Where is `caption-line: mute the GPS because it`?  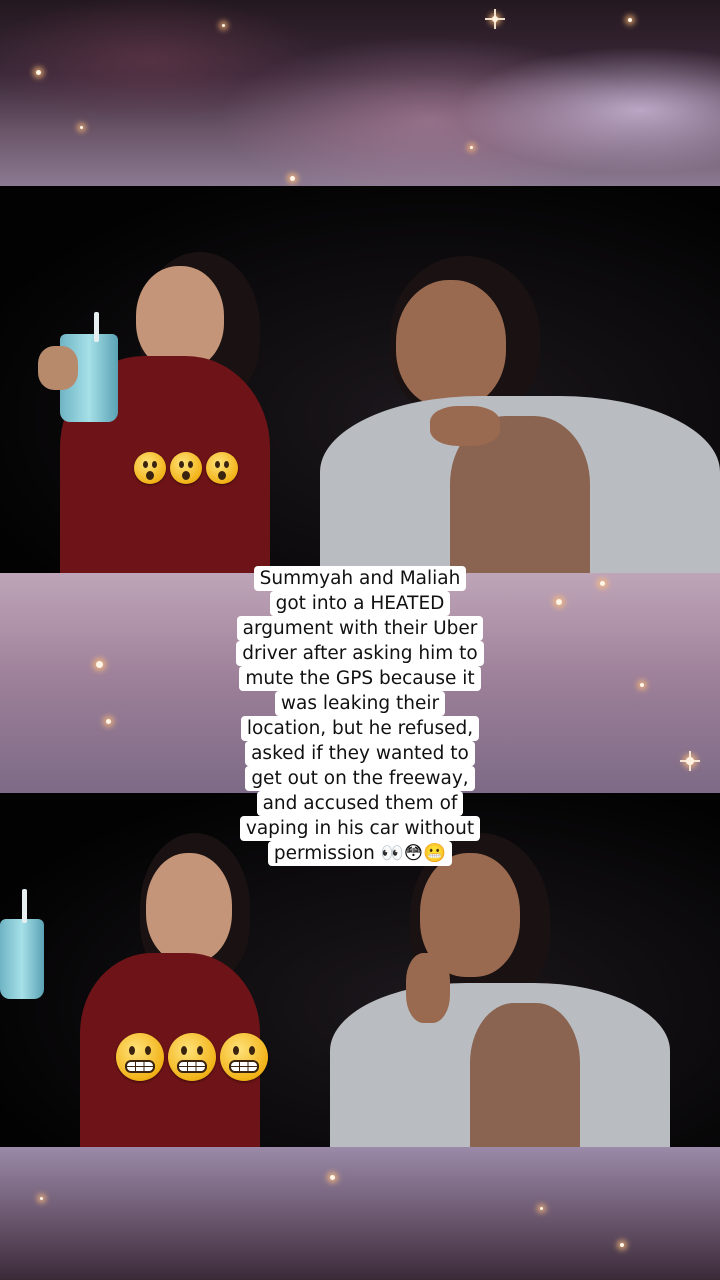 caption-line: mute the GPS because it is located at coordinates (360, 678).